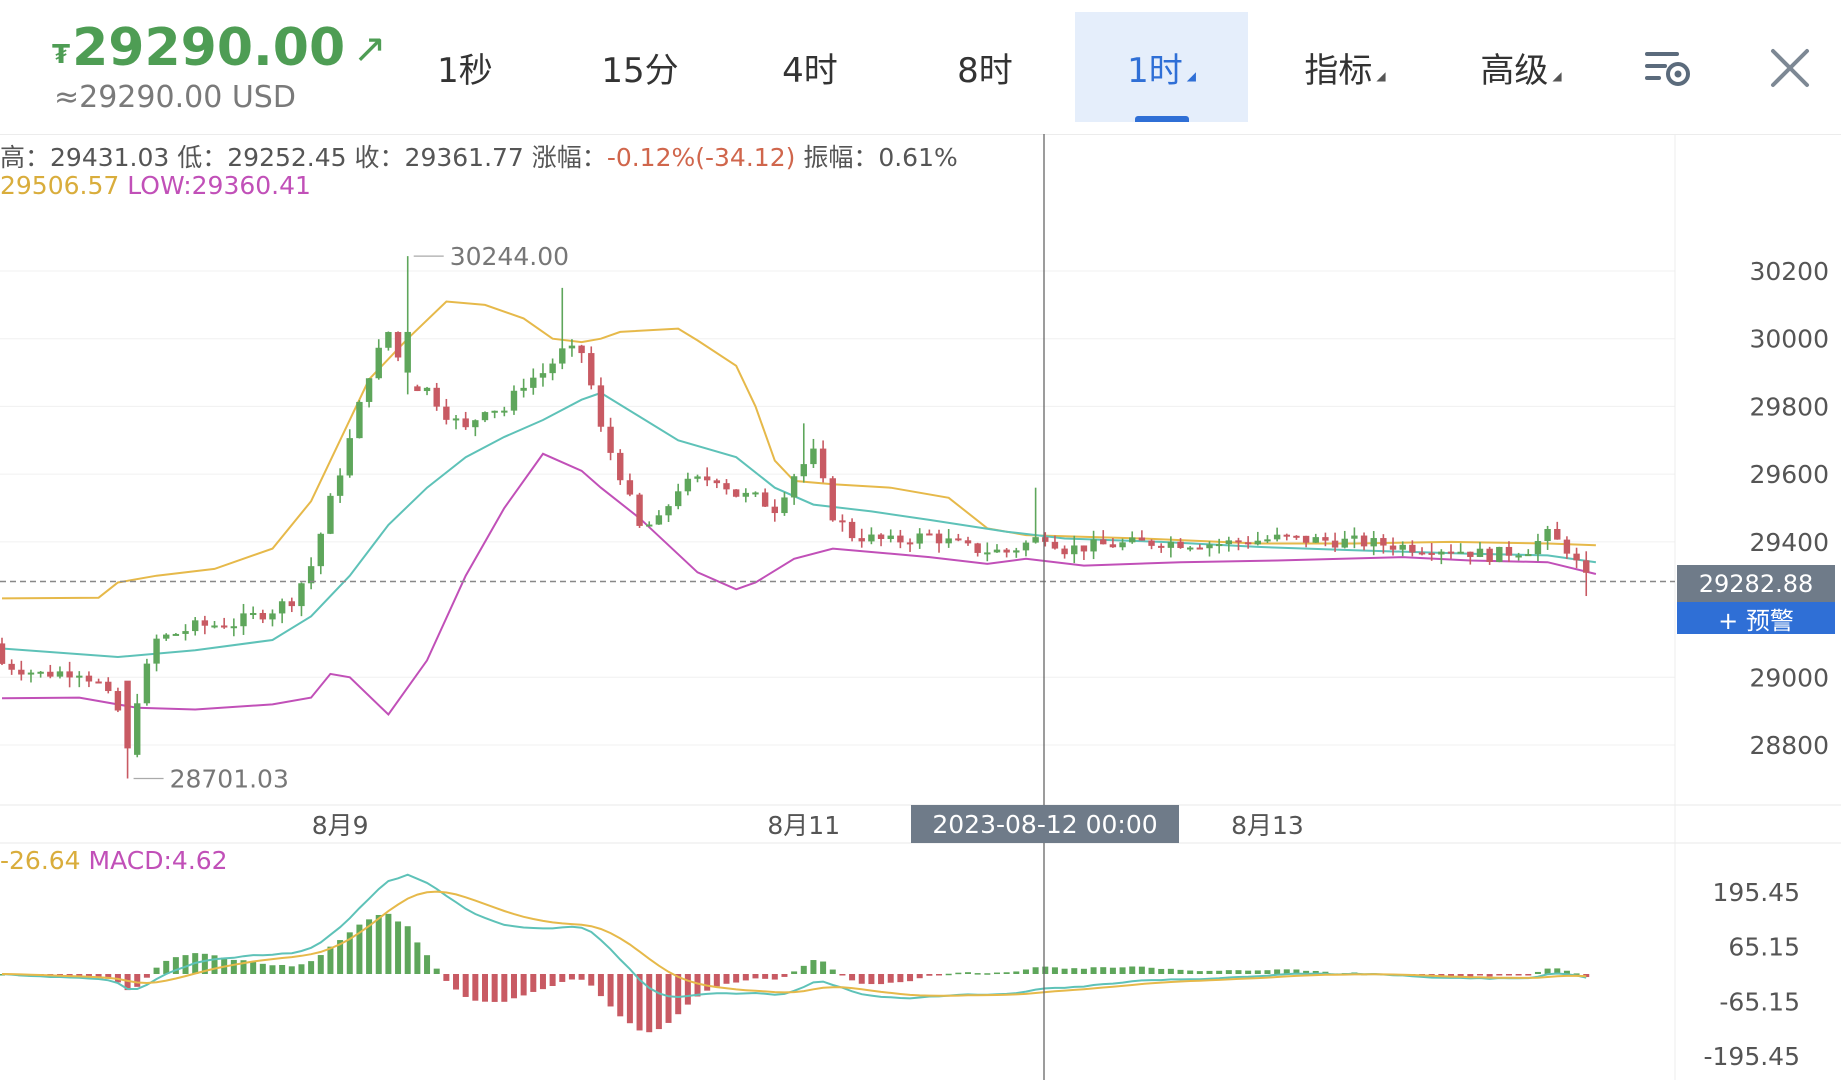 This screenshot has height=1080, width=1841. I want to click on macd-dif-line, so click(794, 936).